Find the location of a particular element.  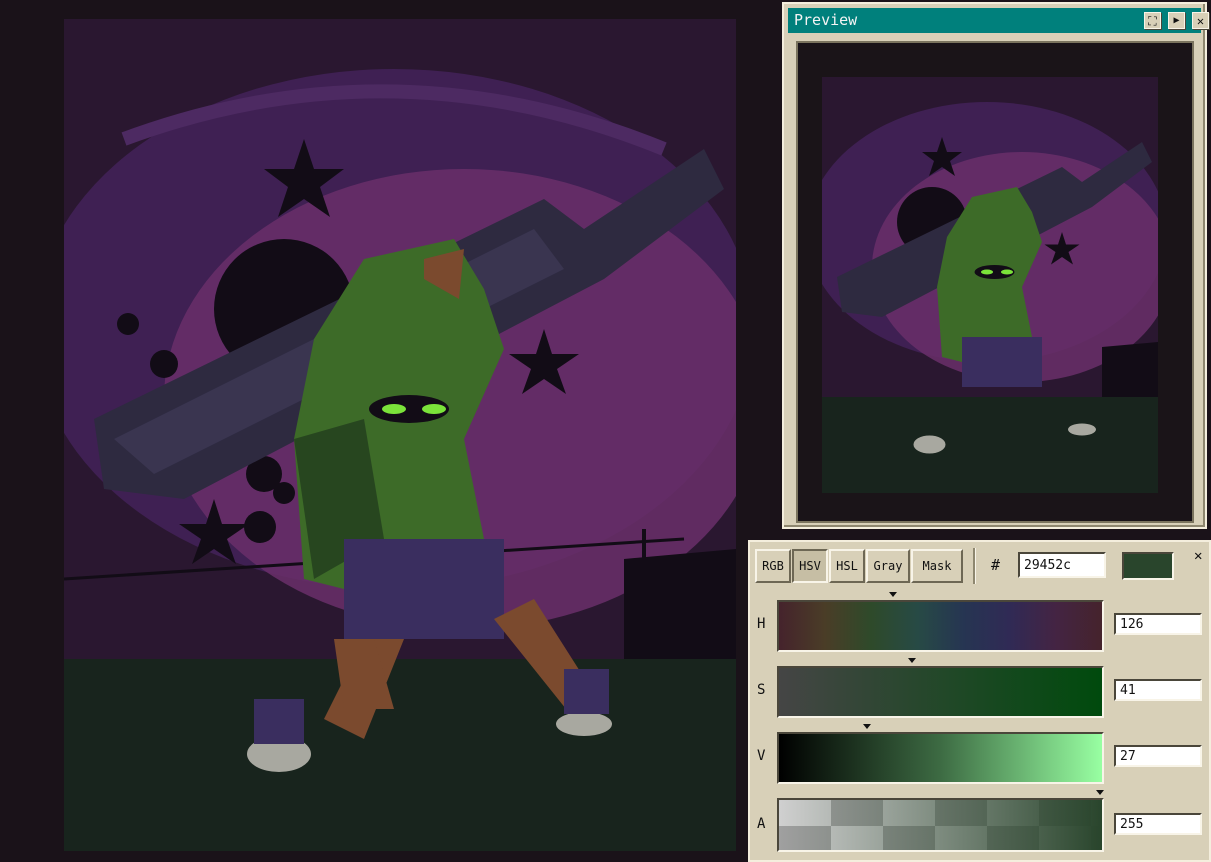

hue-slider is located at coordinates (940, 626).